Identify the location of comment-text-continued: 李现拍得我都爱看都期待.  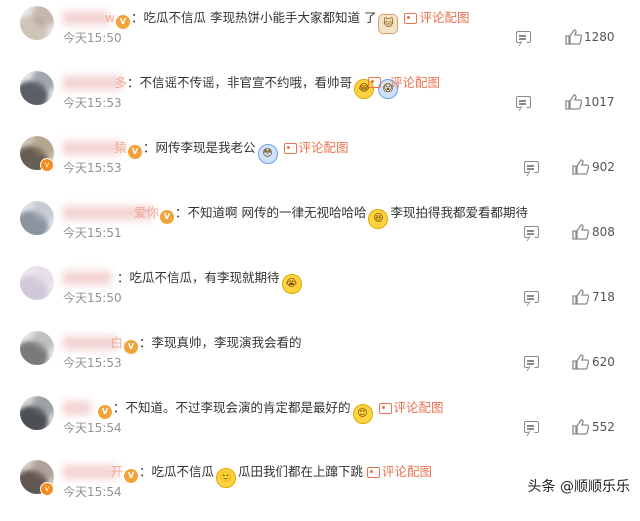
(459, 212).